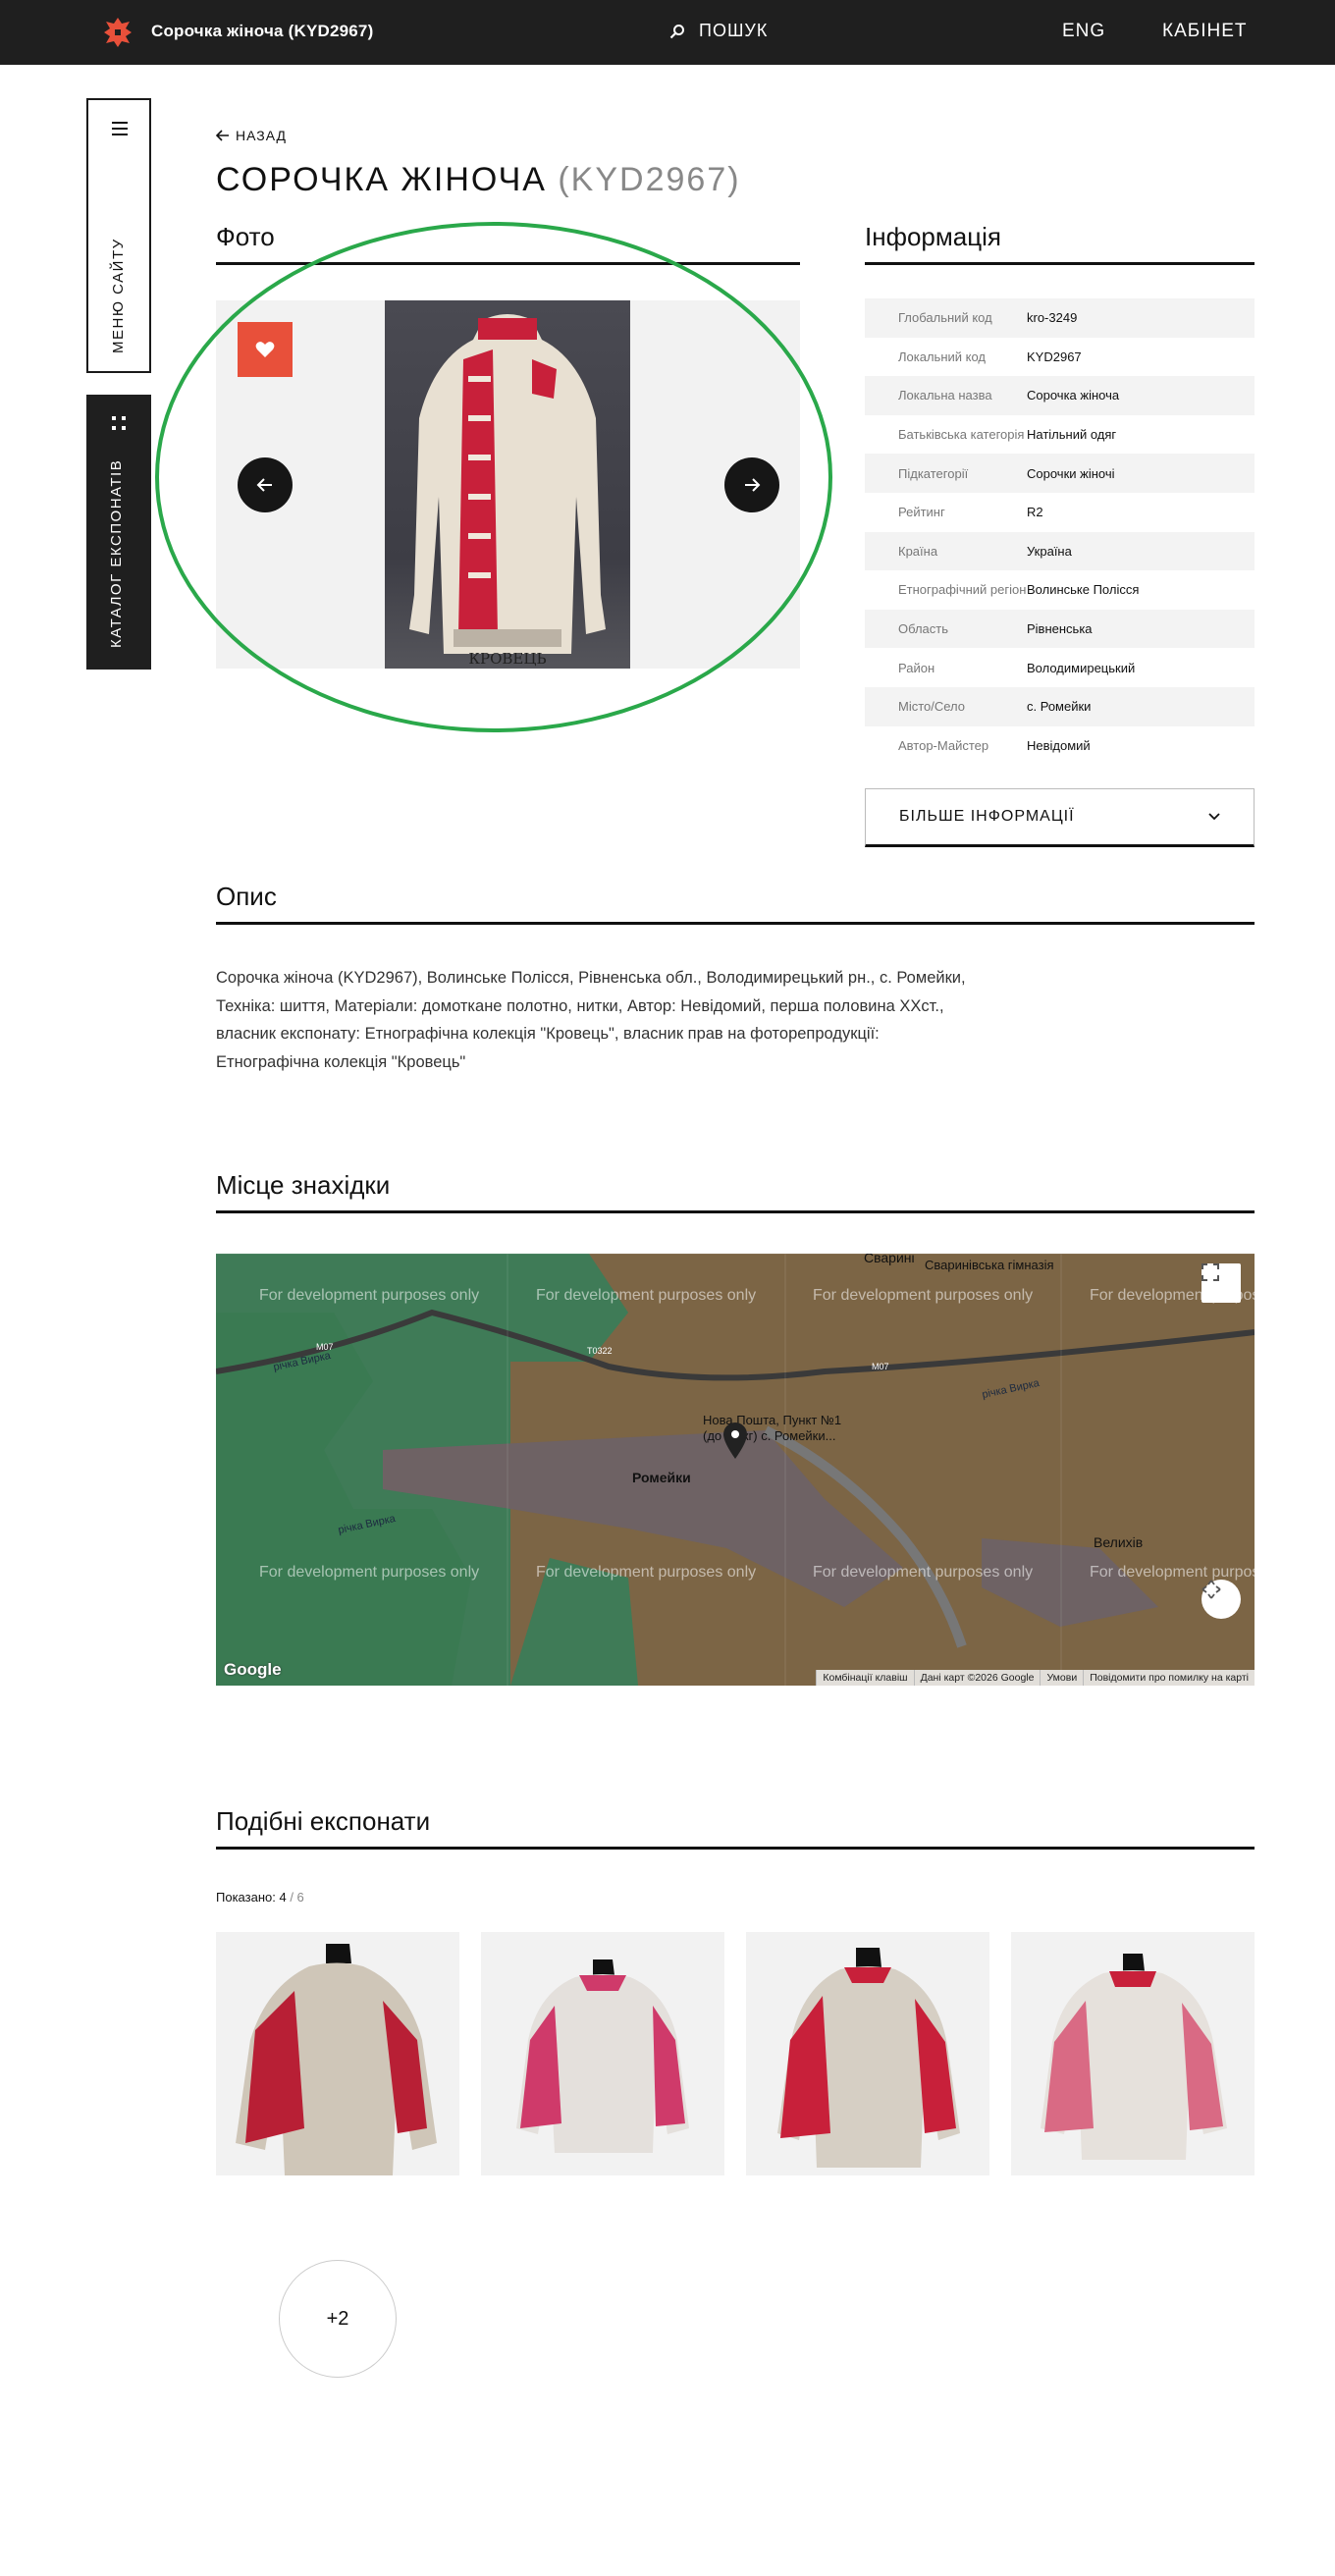 This screenshot has width=1335, height=2576. What do you see at coordinates (120, 130) in the screenshot?
I see `hamburger-icon` at bounding box center [120, 130].